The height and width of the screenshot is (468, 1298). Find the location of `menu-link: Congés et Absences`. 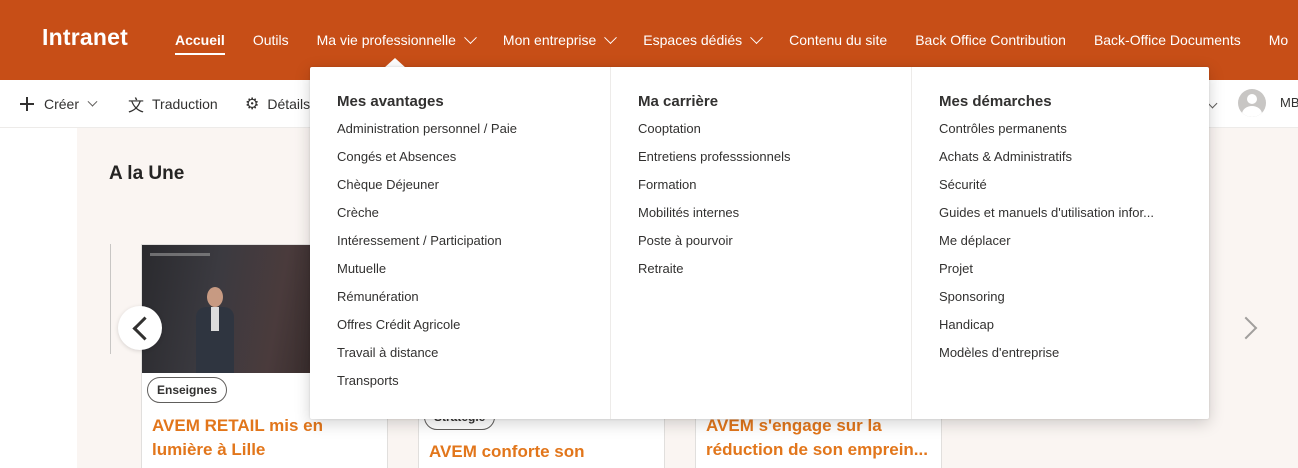

menu-link: Congés et Absences is located at coordinates (457, 163).